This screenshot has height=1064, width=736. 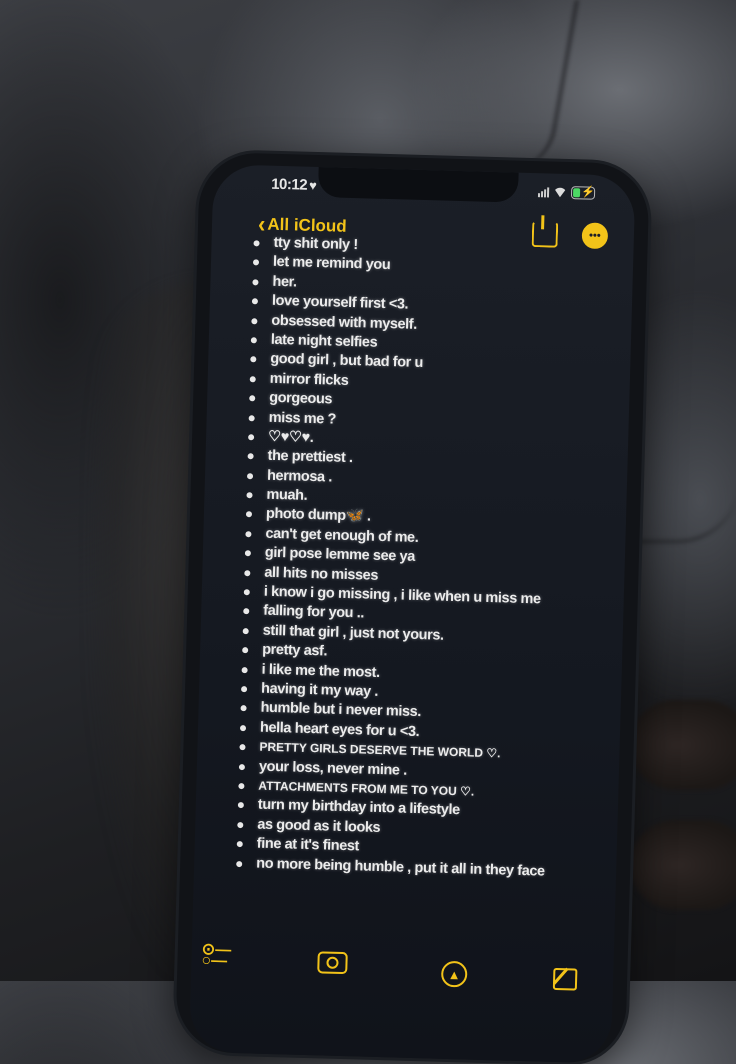 I want to click on compose-button, so click(x=565, y=979).